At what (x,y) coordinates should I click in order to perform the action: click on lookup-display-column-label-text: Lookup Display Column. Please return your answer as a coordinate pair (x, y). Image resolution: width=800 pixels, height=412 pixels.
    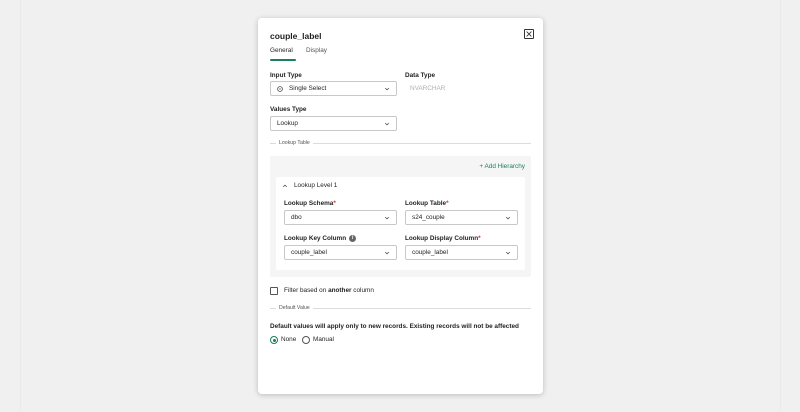
    Looking at the image, I should click on (442, 238).